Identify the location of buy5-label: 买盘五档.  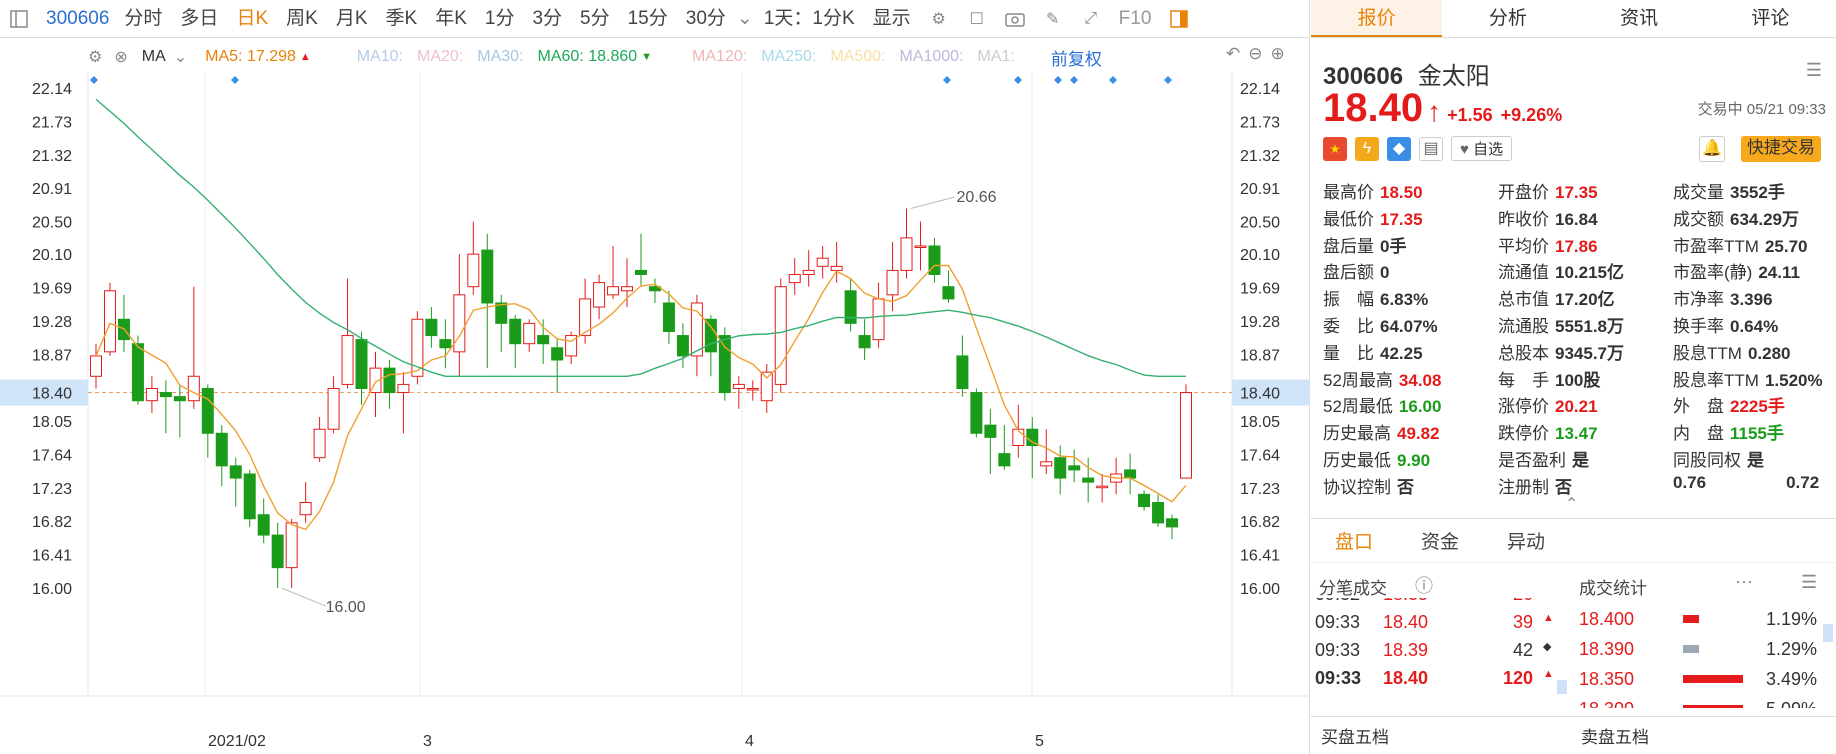
(1451, 735).